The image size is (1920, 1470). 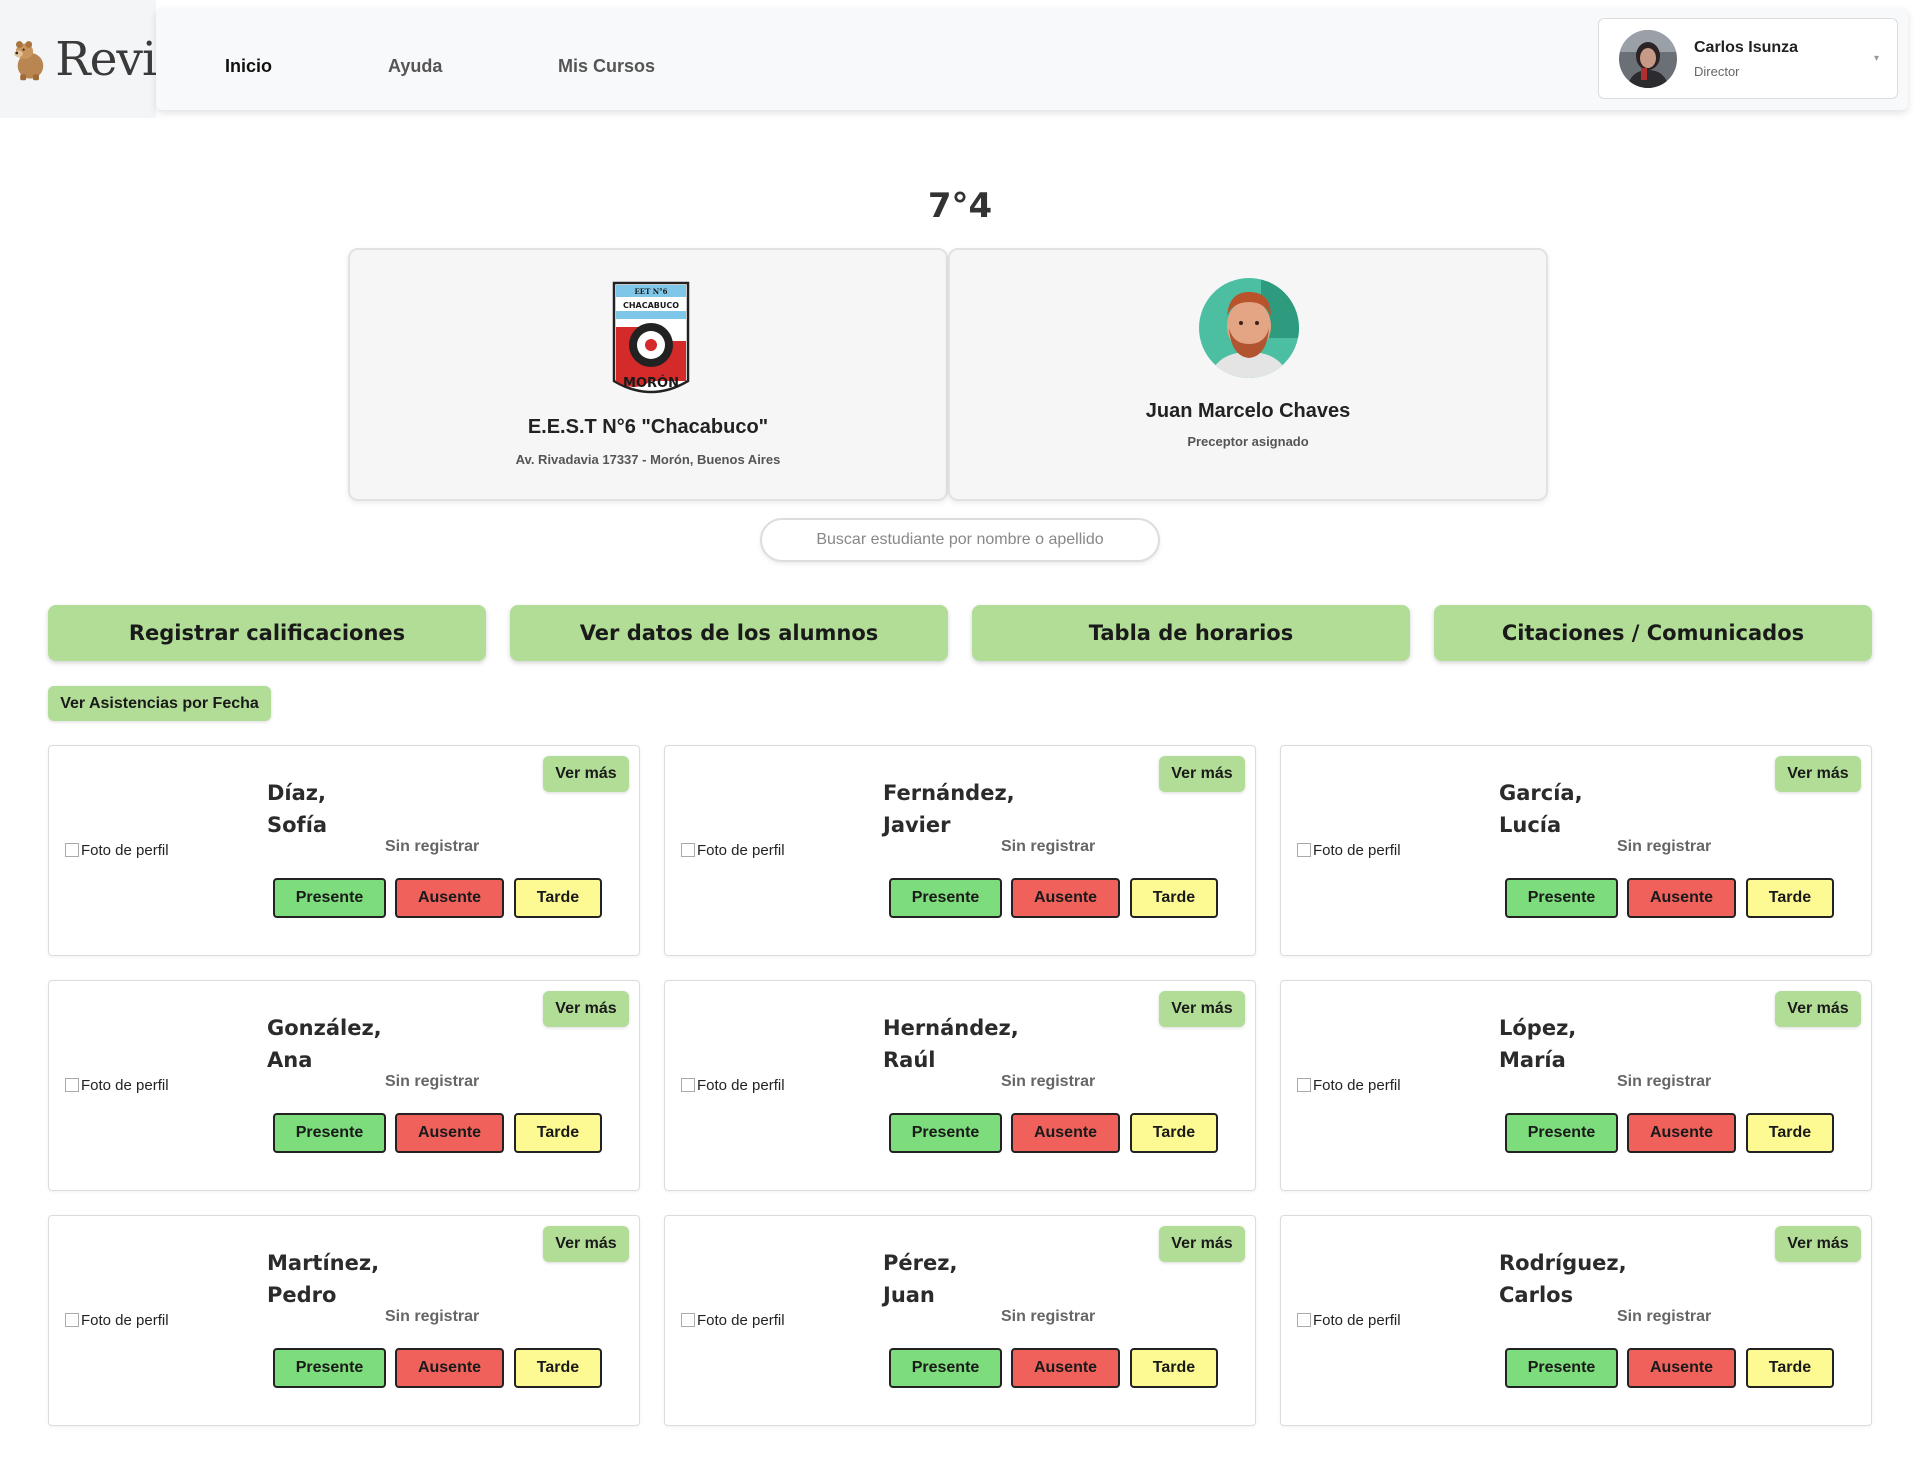 I want to click on page-title: 7°4, so click(x=960, y=206).